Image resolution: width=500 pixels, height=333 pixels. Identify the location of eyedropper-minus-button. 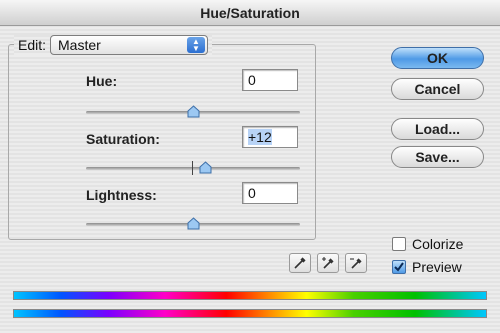
(356, 263).